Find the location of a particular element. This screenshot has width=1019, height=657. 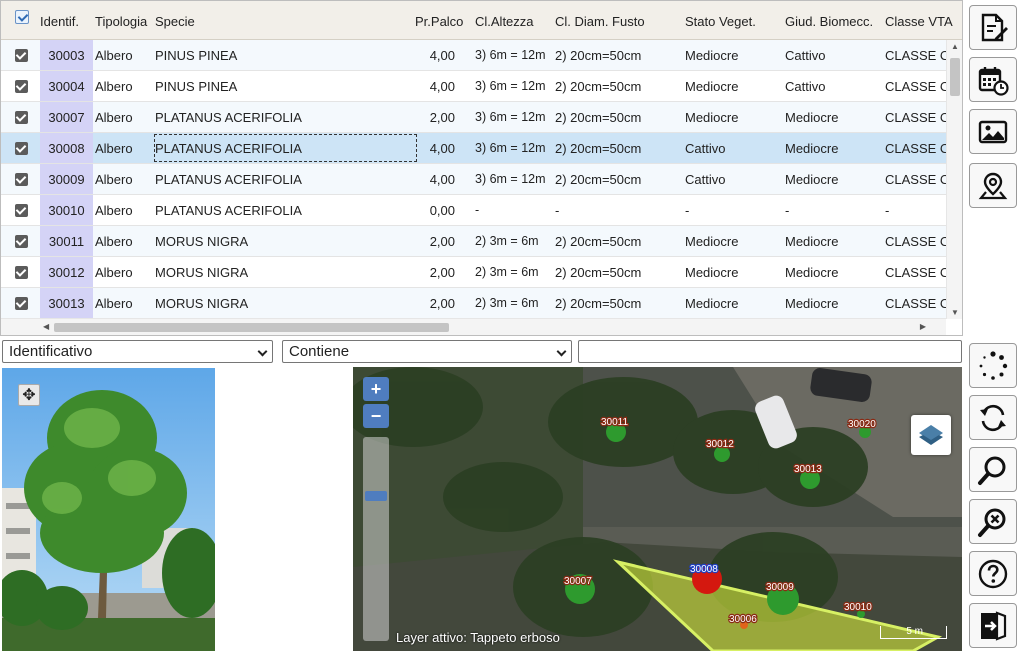

cell-palco: 0,00 is located at coordinates (434, 210).